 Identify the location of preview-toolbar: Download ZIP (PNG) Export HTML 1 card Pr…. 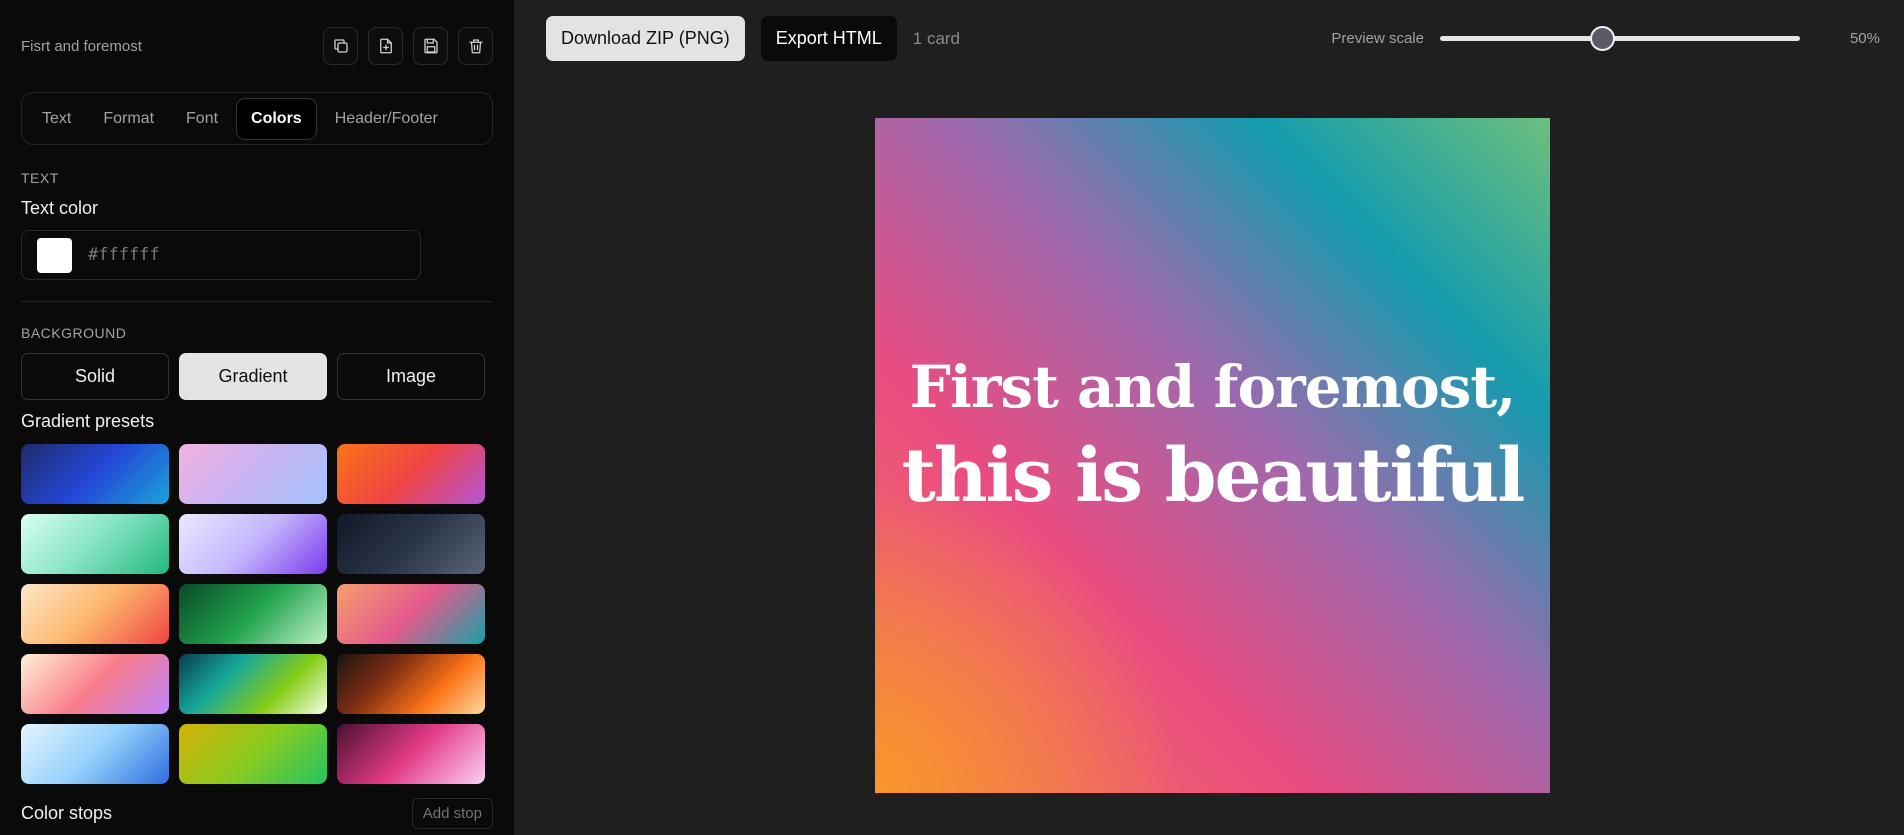
(1209, 38).